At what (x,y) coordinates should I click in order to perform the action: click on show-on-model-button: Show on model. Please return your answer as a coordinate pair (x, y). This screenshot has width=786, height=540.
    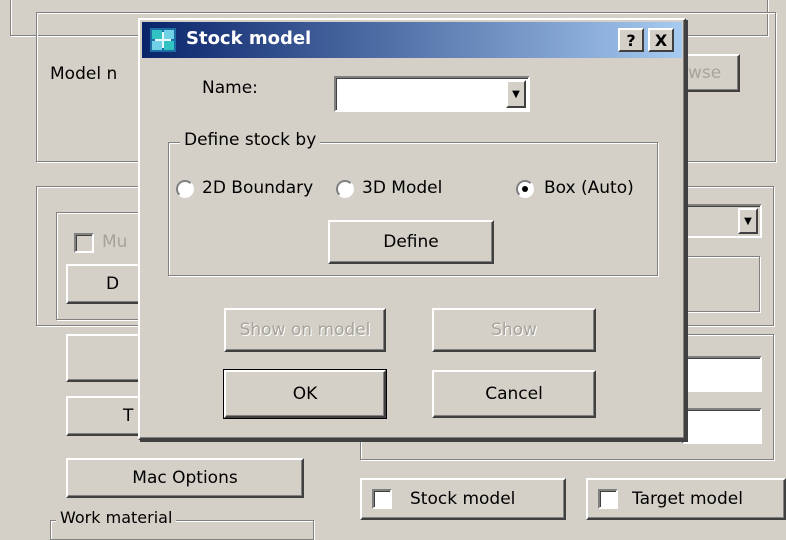
    Looking at the image, I should click on (305, 330).